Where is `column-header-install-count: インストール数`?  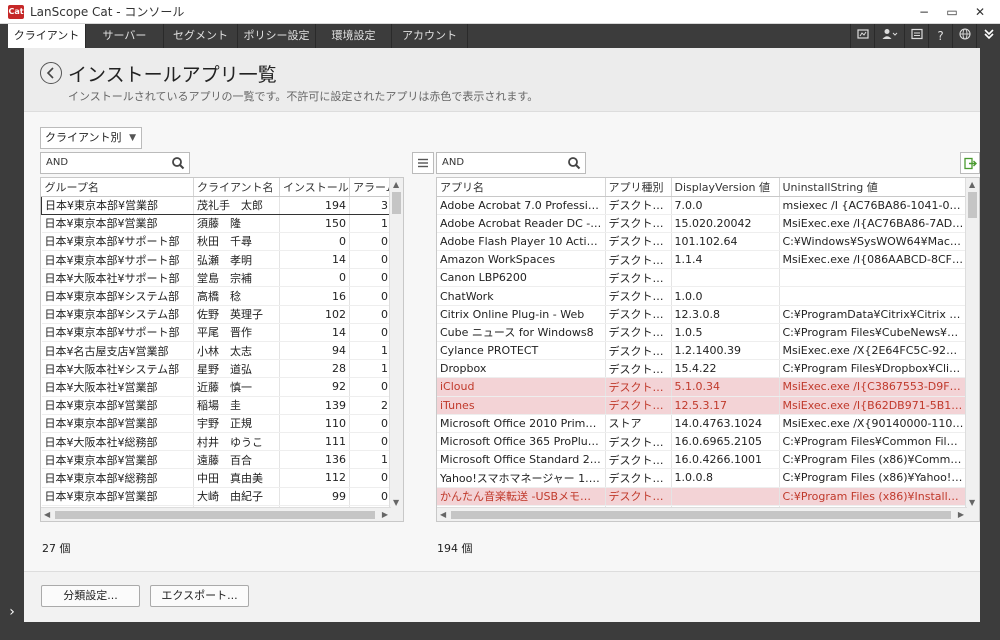 column-header-install-count: インストール数 is located at coordinates (314, 187).